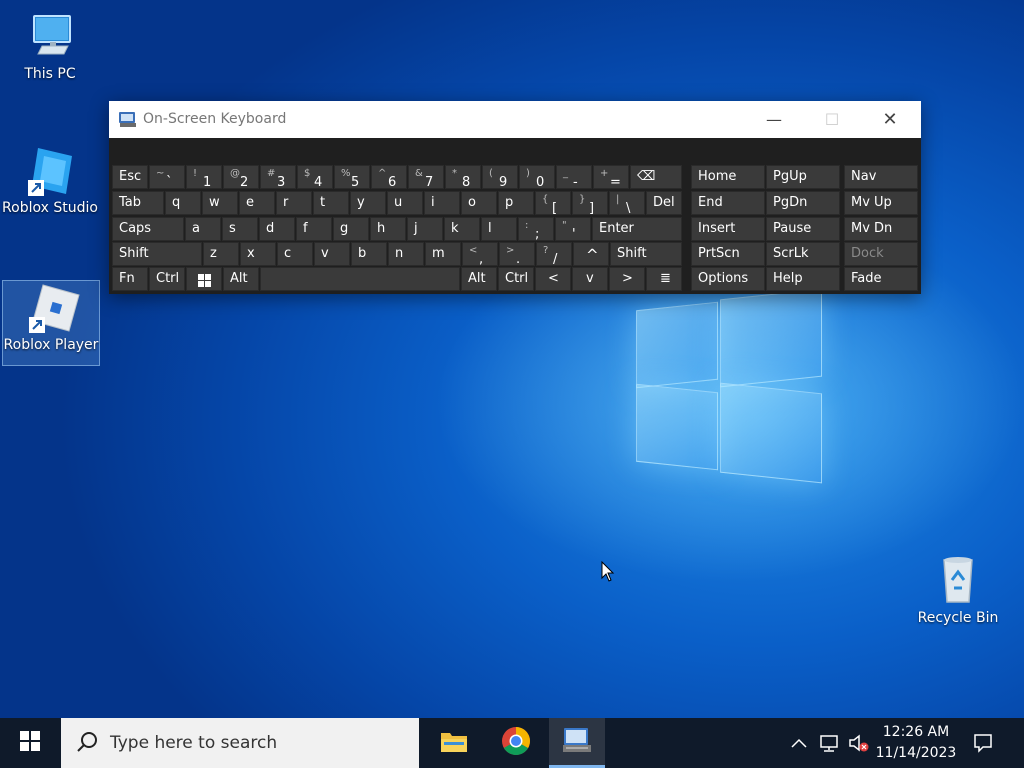 The width and height of the screenshot is (1024, 768). I want to click on key-3: #3, so click(278, 177).